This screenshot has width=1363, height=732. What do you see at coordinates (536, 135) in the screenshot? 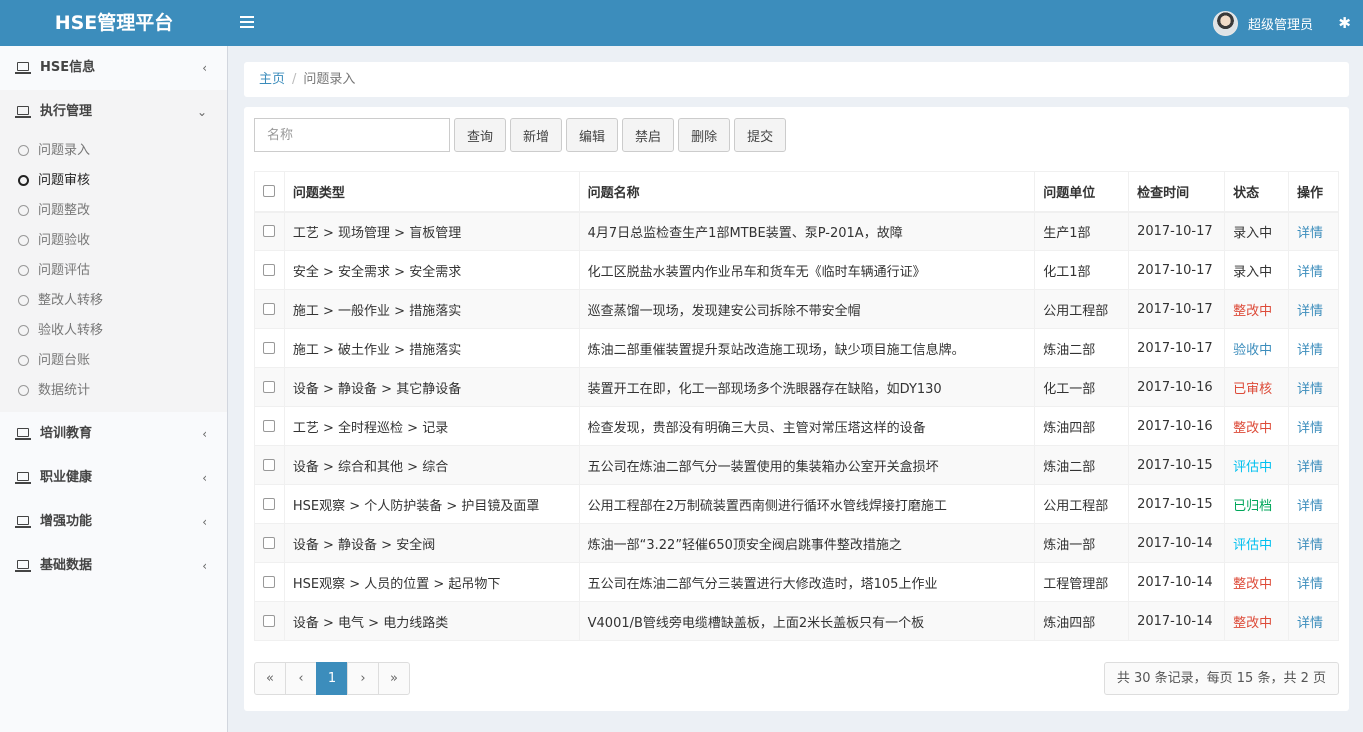
I see `add-button: 新增` at bounding box center [536, 135].